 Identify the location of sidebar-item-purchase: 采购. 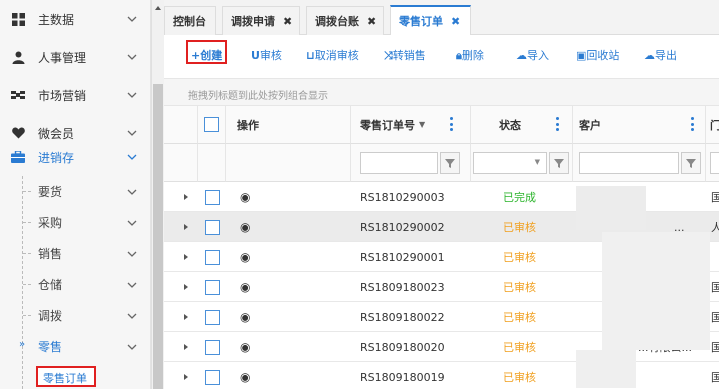
(75, 222).